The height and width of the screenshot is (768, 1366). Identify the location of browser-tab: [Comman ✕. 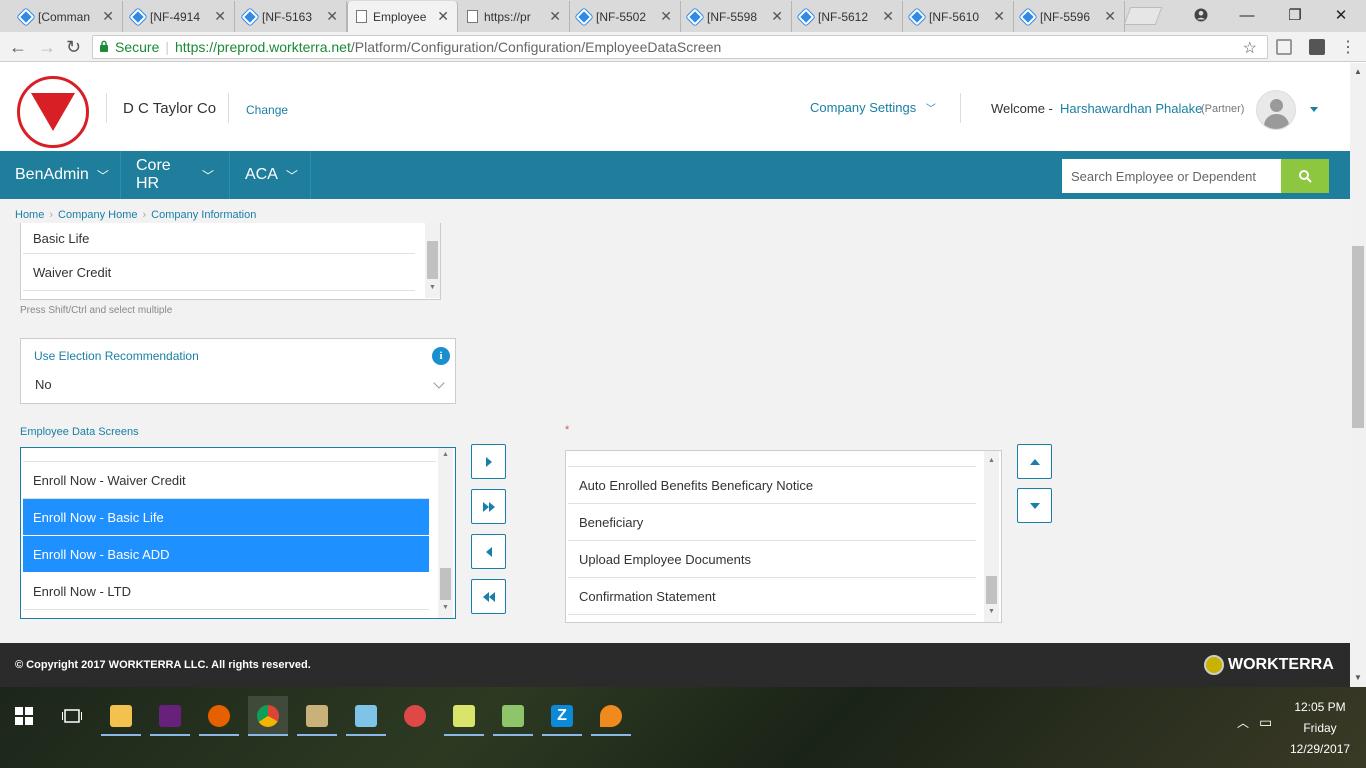
(67, 16).